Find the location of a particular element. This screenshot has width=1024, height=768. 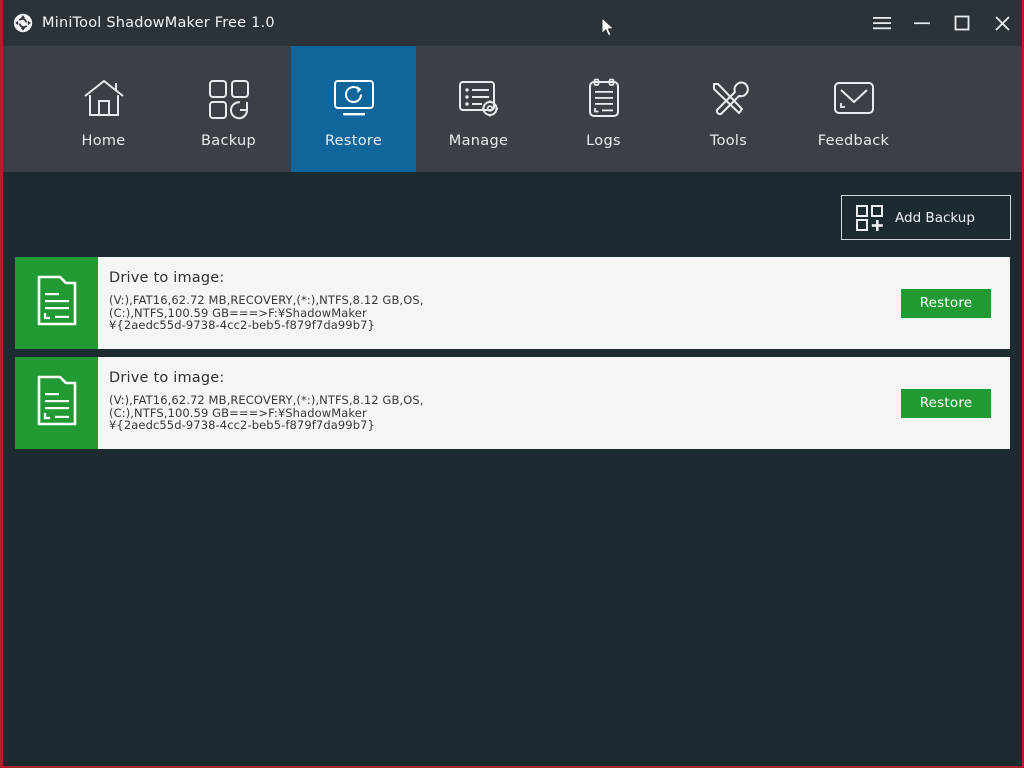

nav-label: Backup is located at coordinates (228, 141).